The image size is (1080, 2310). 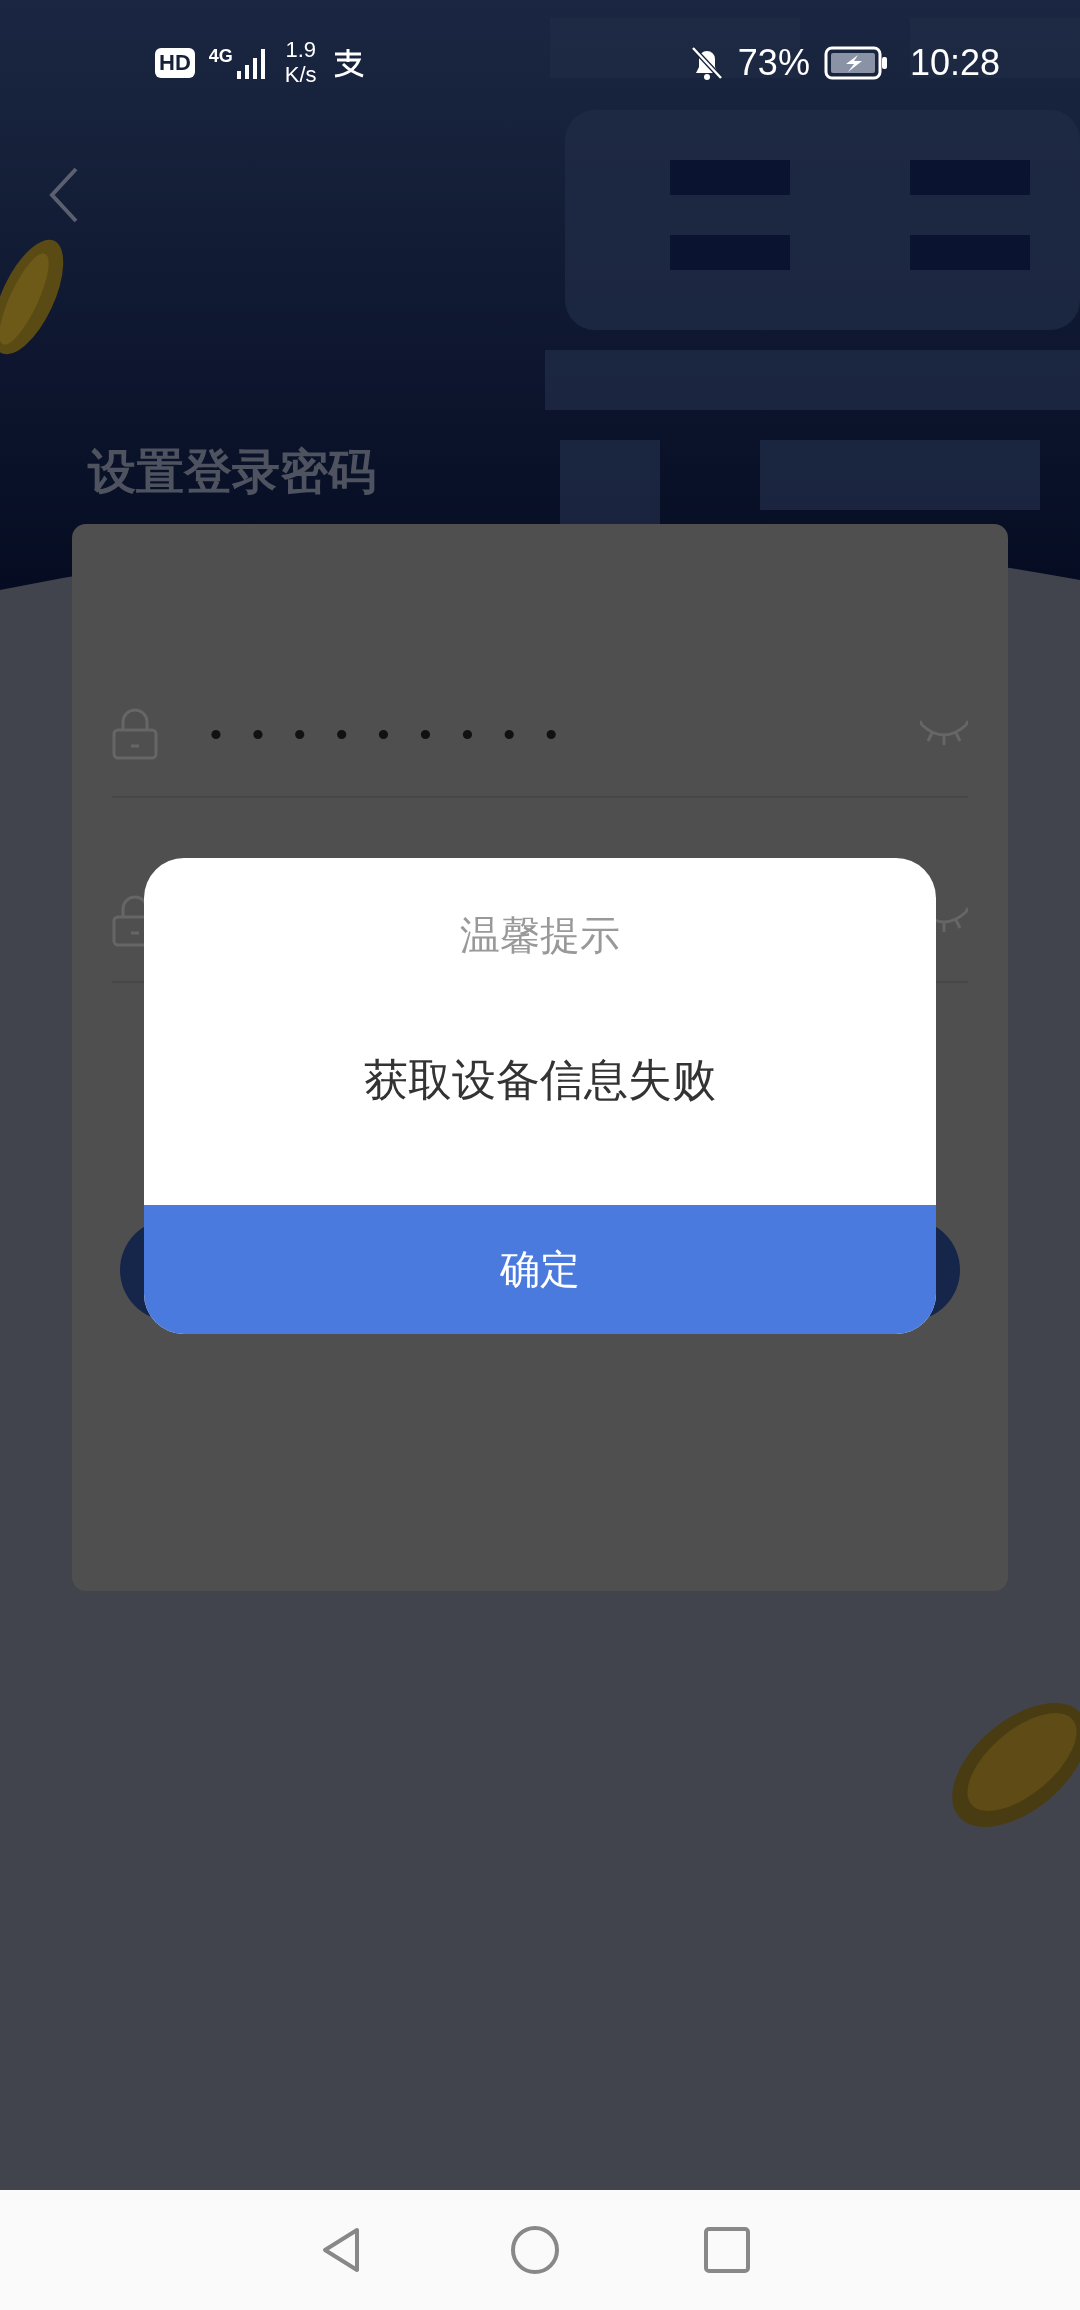 What do you see at coordinates (540, 1080) in the screenshot?
I see `dialog-message: 获取设备信息失败` at bounding box center [540, 1080].